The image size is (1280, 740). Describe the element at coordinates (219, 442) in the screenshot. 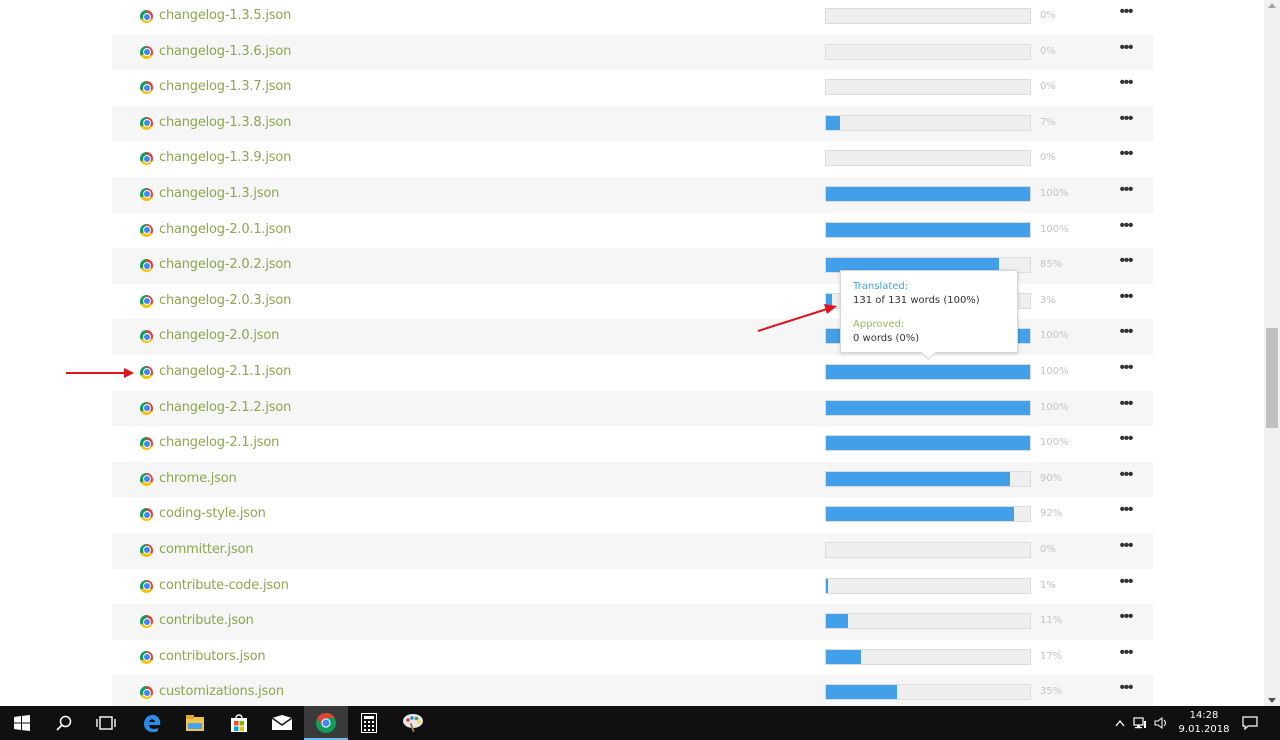

I see `file-name-link: changelog-2.1.json` at that location.